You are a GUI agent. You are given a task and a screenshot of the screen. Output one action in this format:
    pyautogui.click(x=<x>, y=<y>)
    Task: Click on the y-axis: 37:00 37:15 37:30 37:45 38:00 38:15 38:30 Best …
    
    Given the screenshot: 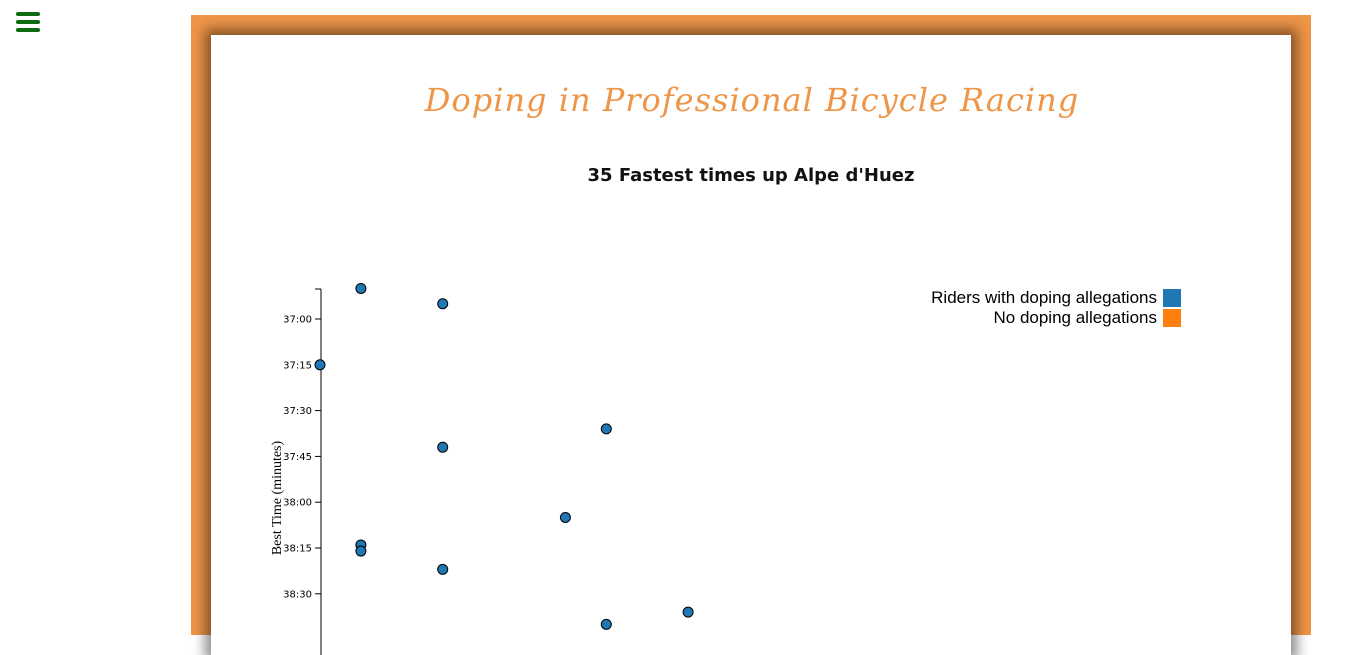 What is the action you would take?
    pyautogui.click(x=296, y=471)
    